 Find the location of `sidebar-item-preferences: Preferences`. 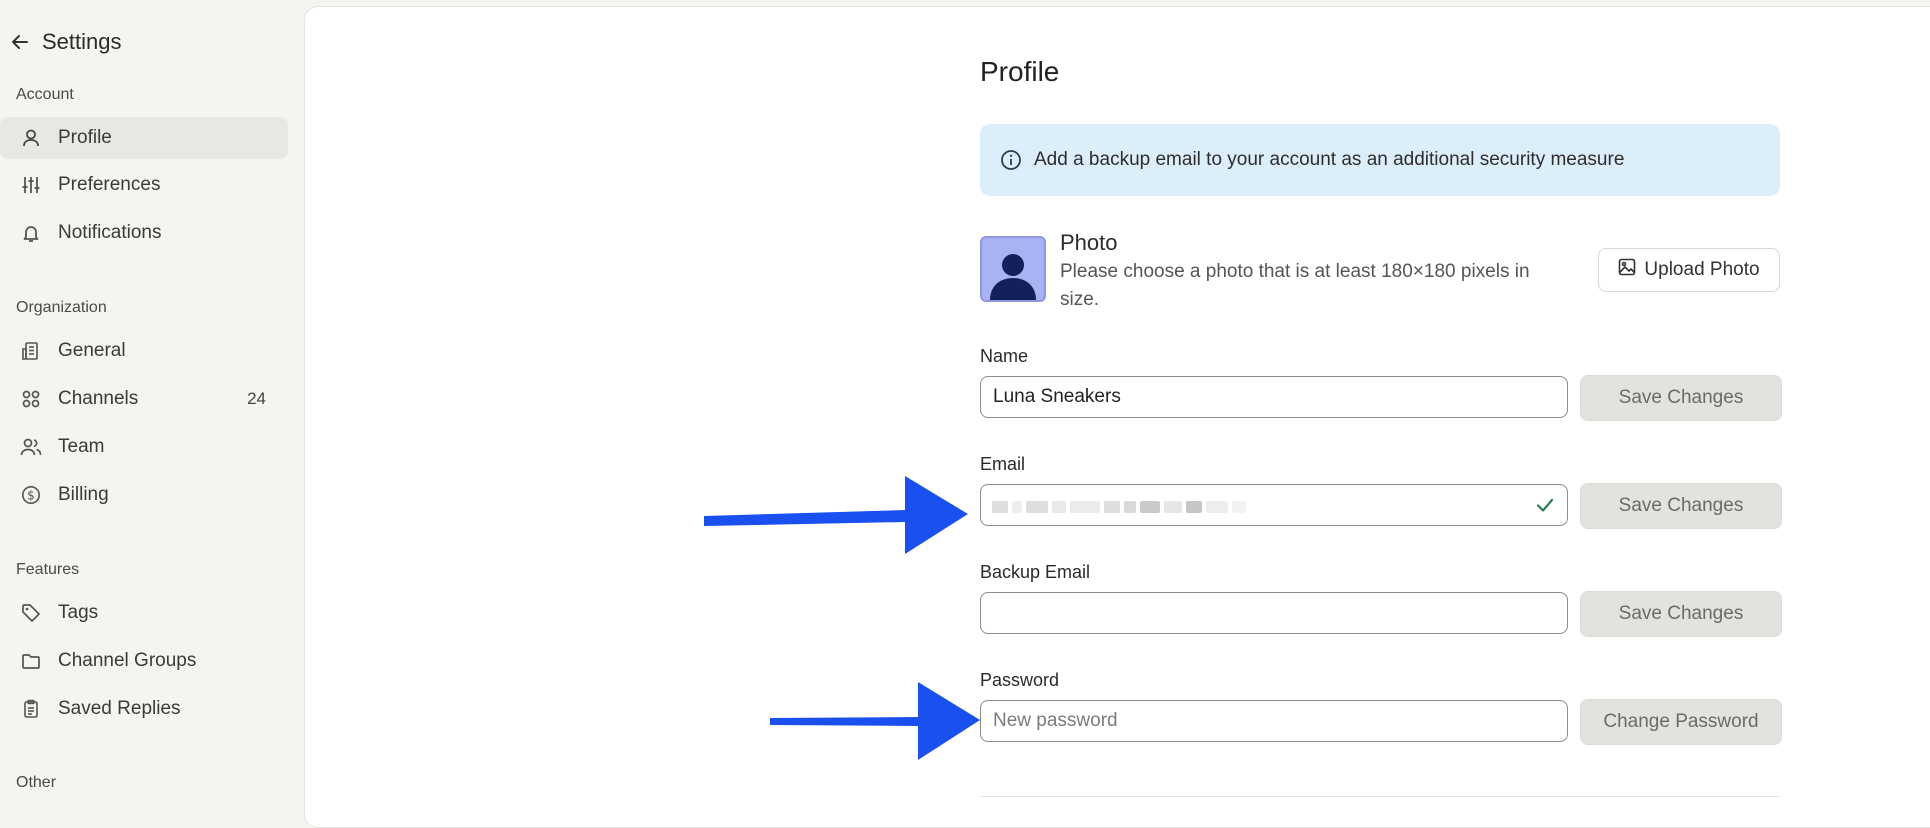

sidebar-item-preferences: Preferences is located at coordinates (144, 185).